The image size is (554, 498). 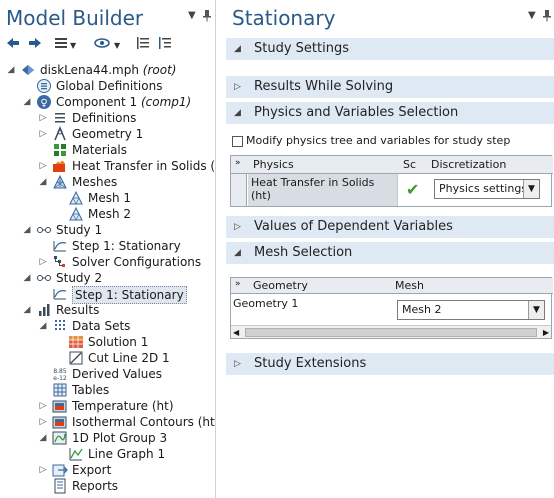 I want to click on solution-icon, so click(x=76, y=342).